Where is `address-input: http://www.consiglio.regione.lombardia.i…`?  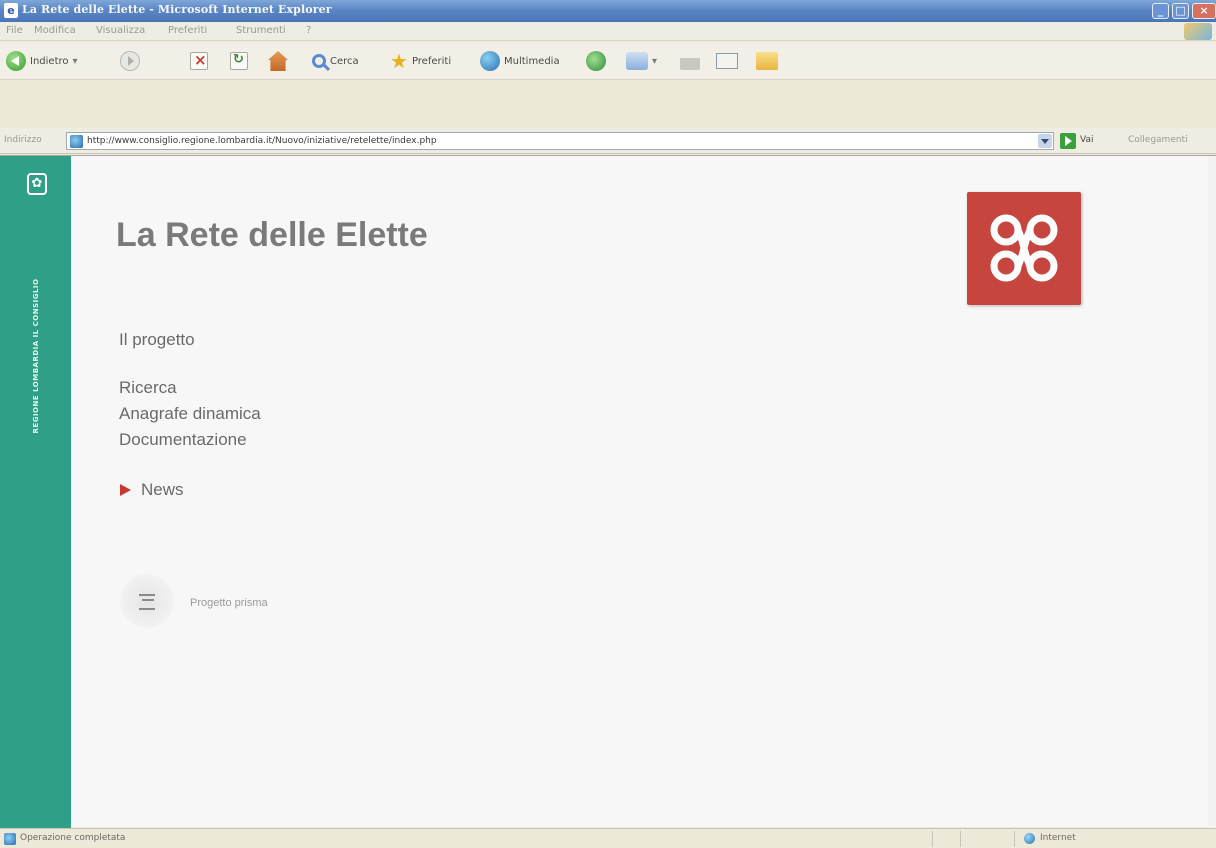
address-input: http://www.consiglio.regione.lombardia.i… is located at coordinates (560, 141).